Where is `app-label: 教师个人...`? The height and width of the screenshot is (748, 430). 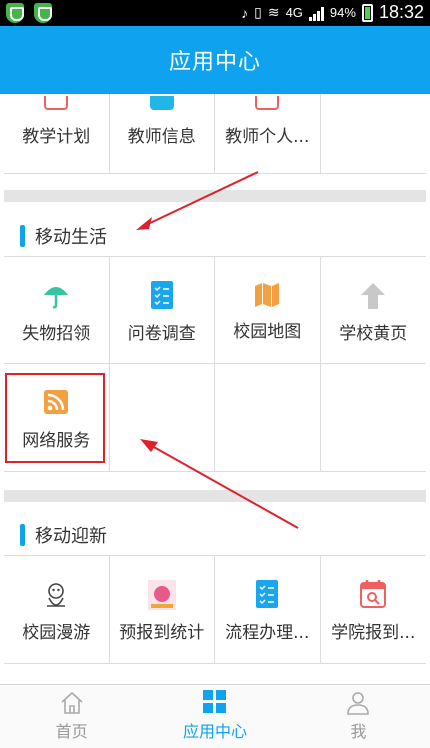 app-label: 教师个人... is located at coordinates (267, 137).